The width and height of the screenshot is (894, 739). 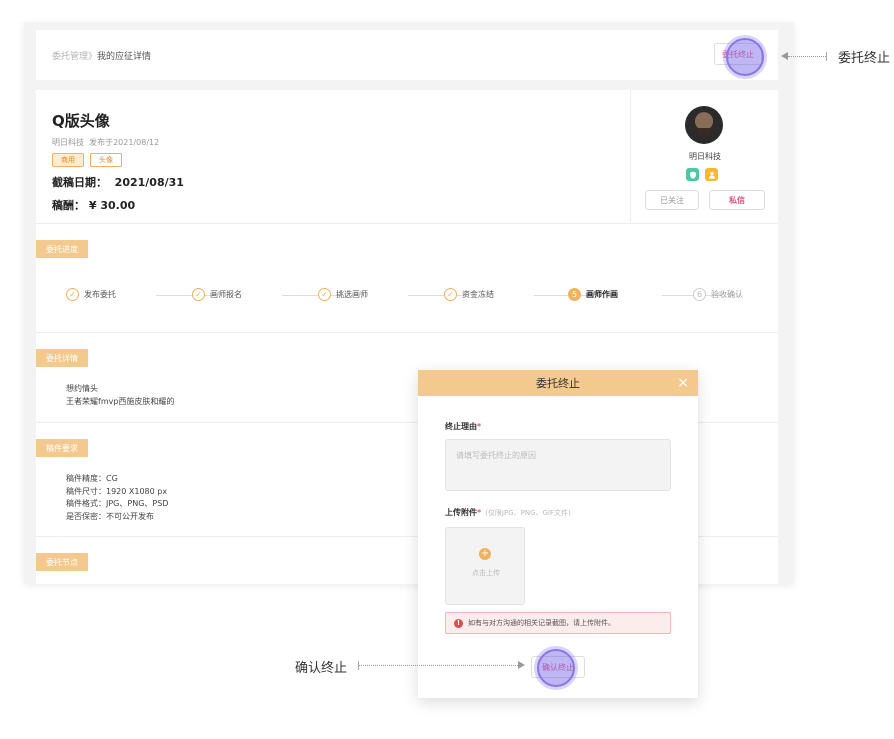 I want to click on step-signup: ✓ 画师报名, so click(x=217, y=294).